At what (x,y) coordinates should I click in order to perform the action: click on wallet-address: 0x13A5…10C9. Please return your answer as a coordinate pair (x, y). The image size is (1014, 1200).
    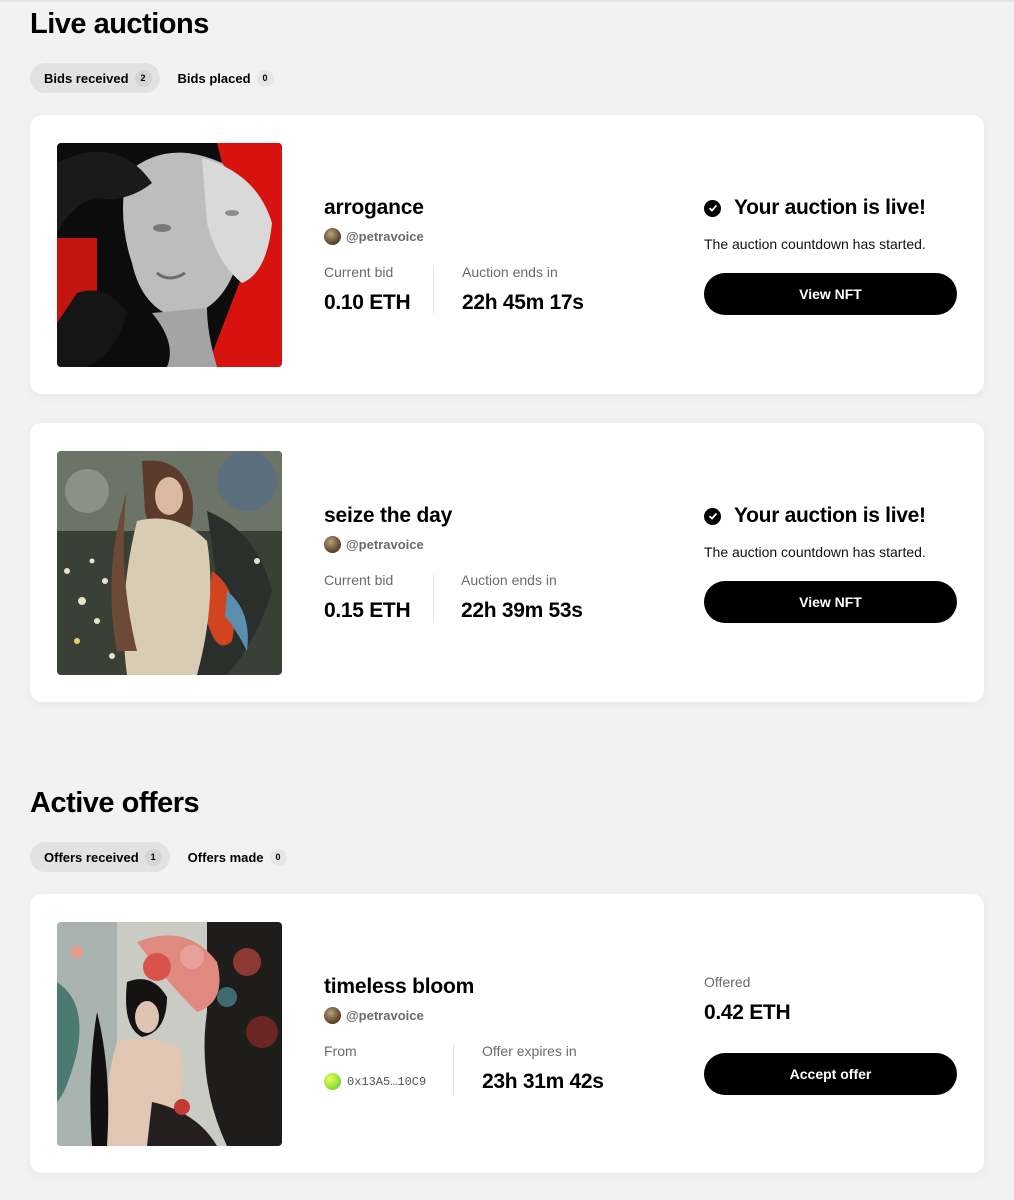
    Looking at the image, I should click on (387, 1081).